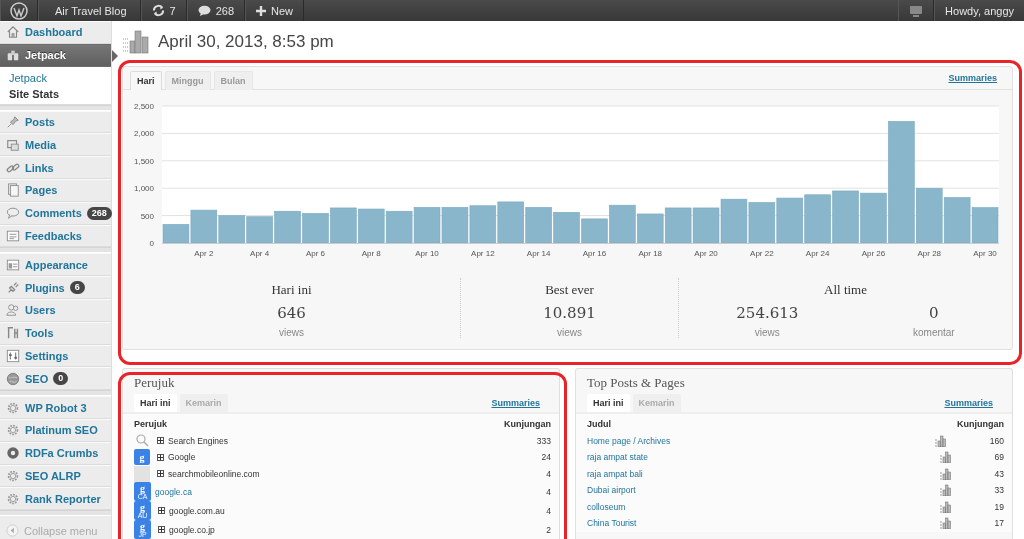 Image resolution: width=1024 pixels, height=539 pixels. What do you see at coordinates (490, 423) in the screenshot?
I see `column-header: Kunjungan` at bounding box center [490, 423].